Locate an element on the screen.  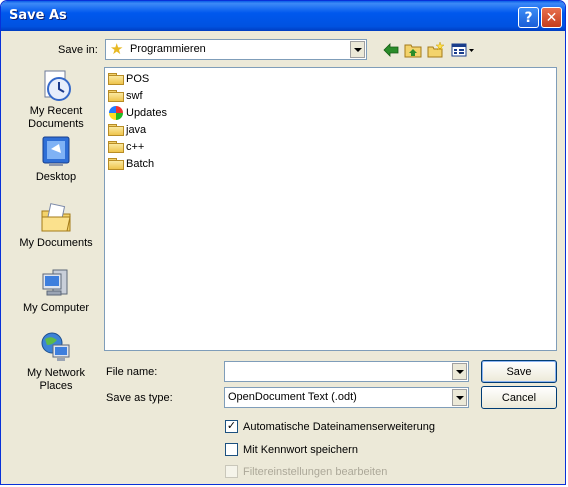
file-name: Batch is located at coordinates (140, 164).